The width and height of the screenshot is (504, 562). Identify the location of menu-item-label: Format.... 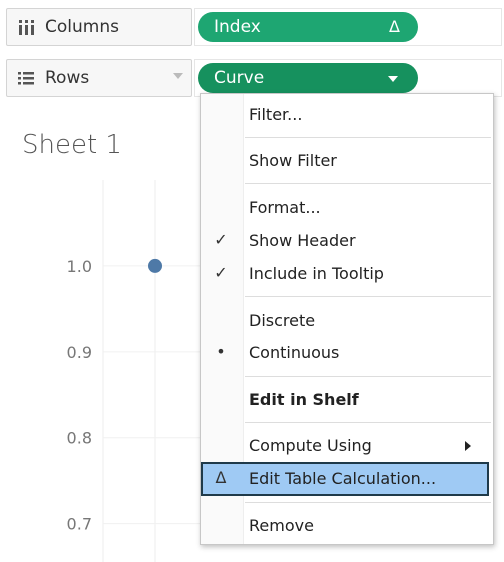
(285, 207).